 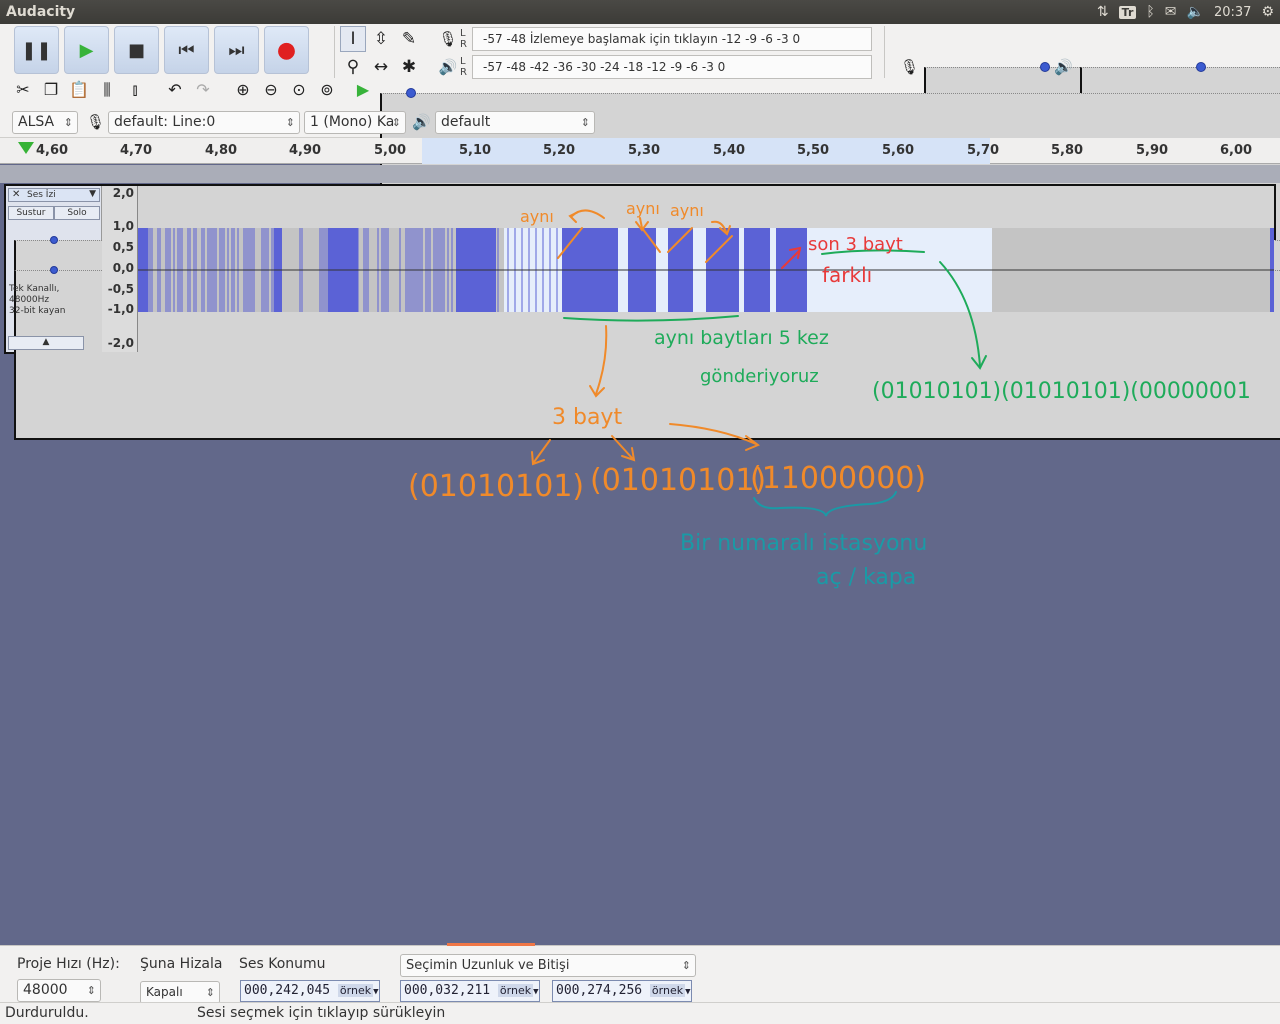 I want to click on paste-icon: 📋, so click(x=79, y=90).